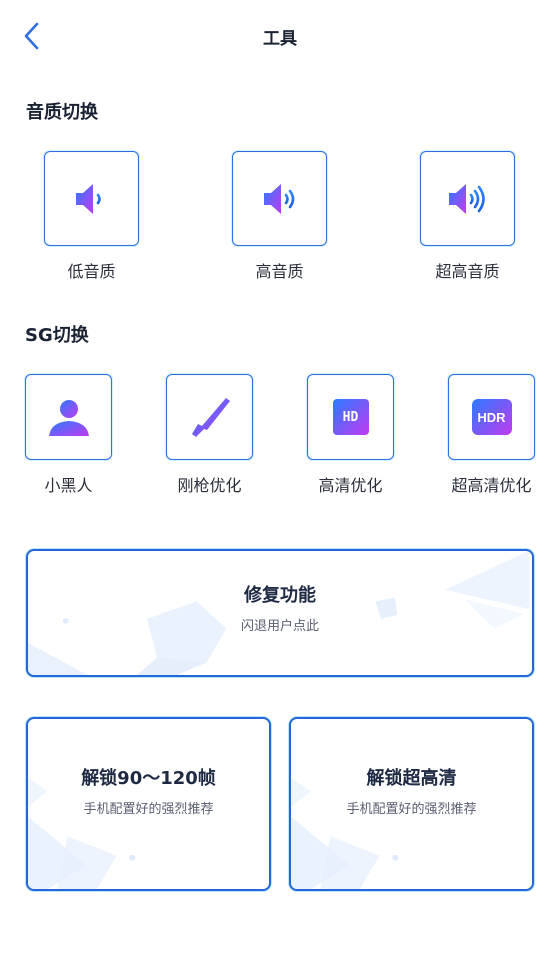 The width and height of the screenshot is (560, 975). What do you see at coordinates (279, 626) in the screenshot?
I see `repair-card-subtitle: 闪退用户点此` at bounding box center [279, 626].